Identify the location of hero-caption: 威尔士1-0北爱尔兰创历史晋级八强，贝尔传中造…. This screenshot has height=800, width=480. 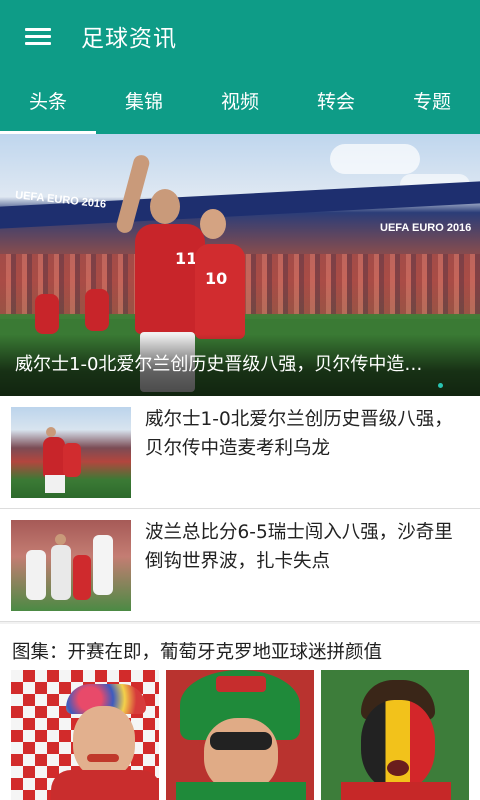
(240, 365).